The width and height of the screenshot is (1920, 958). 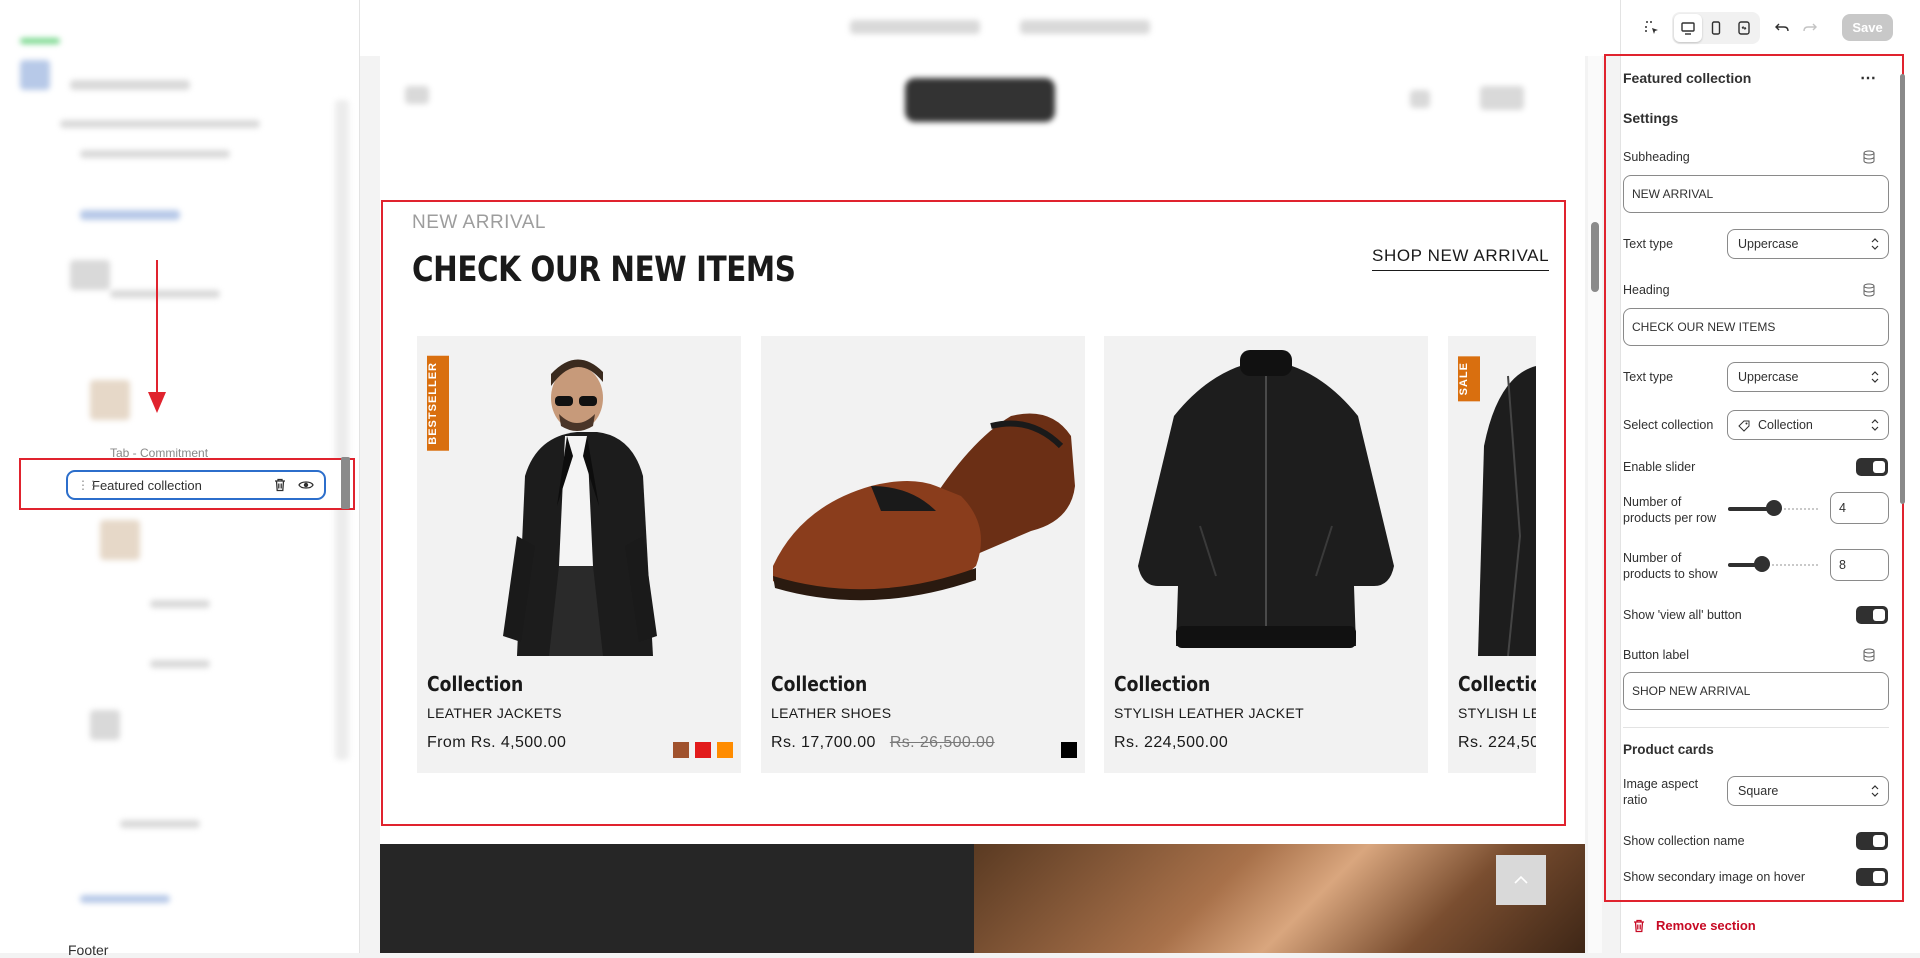 What do you see at coordinates (1668, 749) in the screenshot?
I see `product-cards-heading: Product cards` at bounding box center [1668, 749].